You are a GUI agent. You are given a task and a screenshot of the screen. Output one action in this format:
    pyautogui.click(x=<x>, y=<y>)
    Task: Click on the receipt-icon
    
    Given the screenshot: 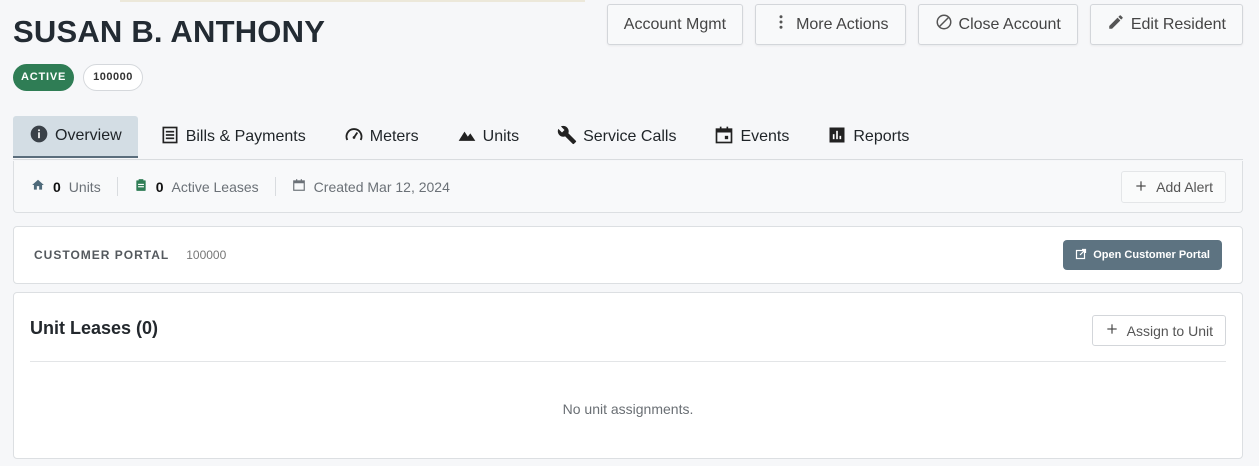 What is the action you would take?
    pyautogui.click(x=170, y=137)
    